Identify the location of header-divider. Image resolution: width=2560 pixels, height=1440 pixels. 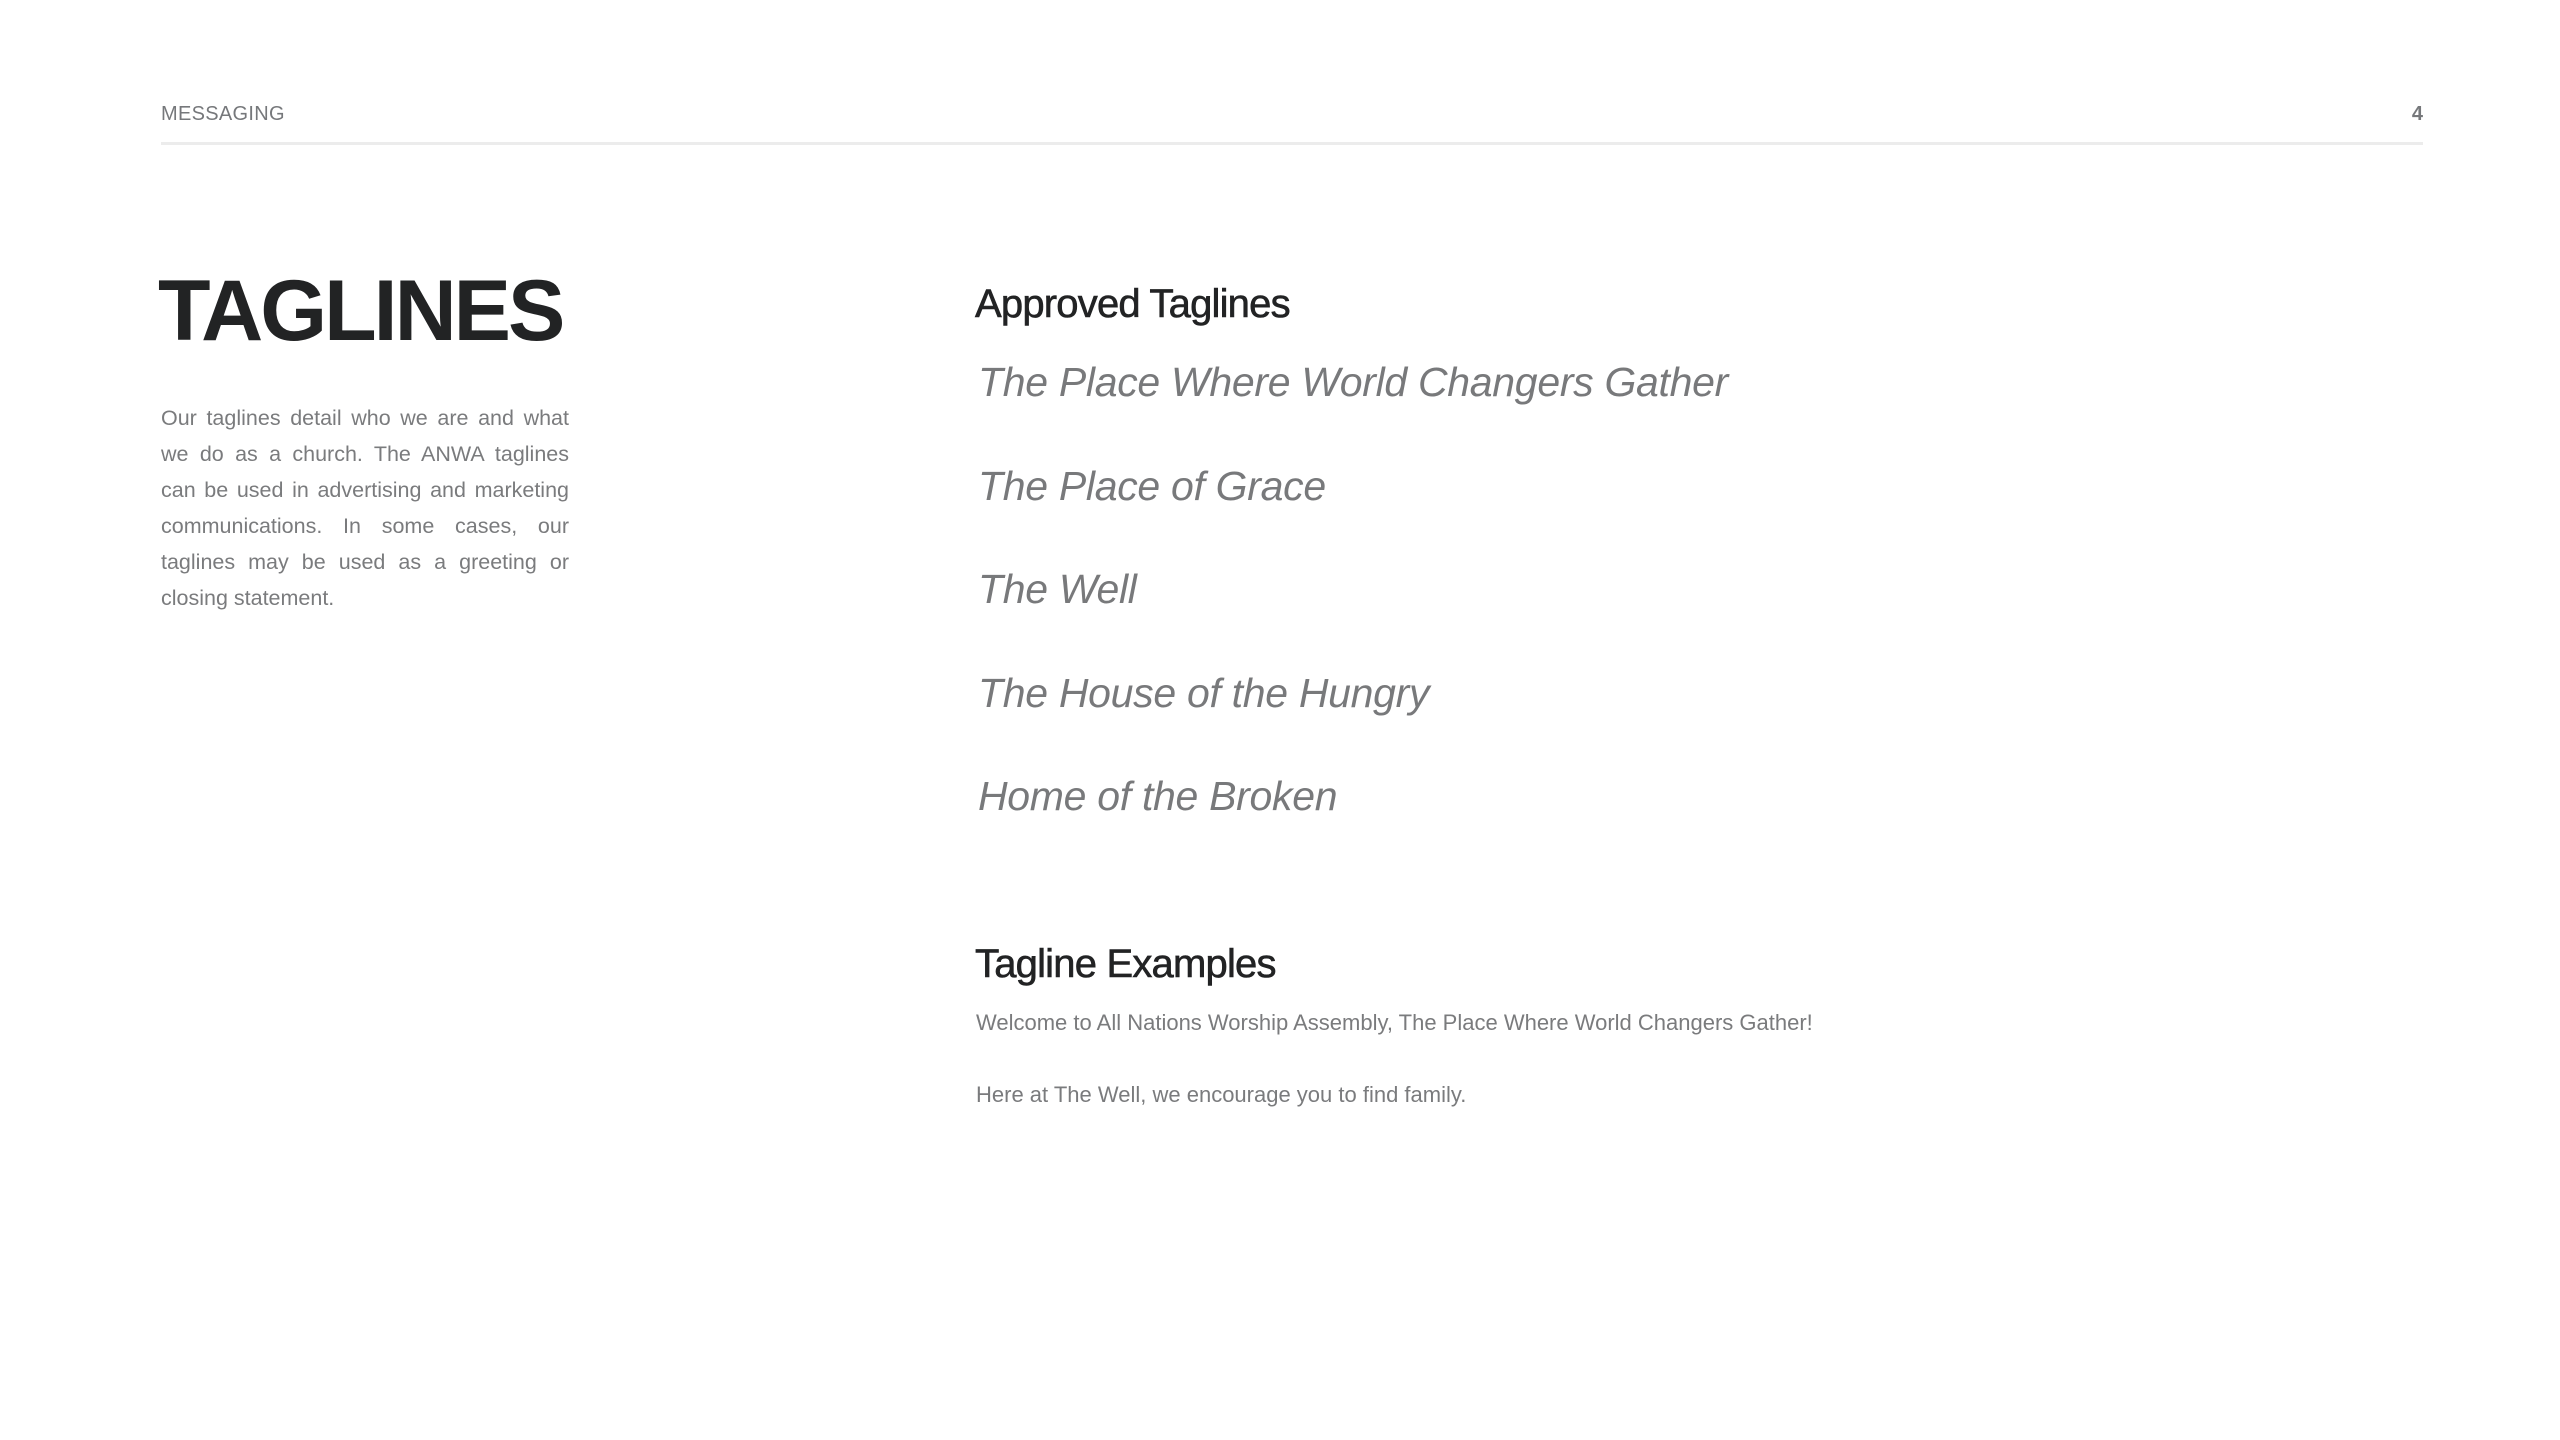
(1292, 143).